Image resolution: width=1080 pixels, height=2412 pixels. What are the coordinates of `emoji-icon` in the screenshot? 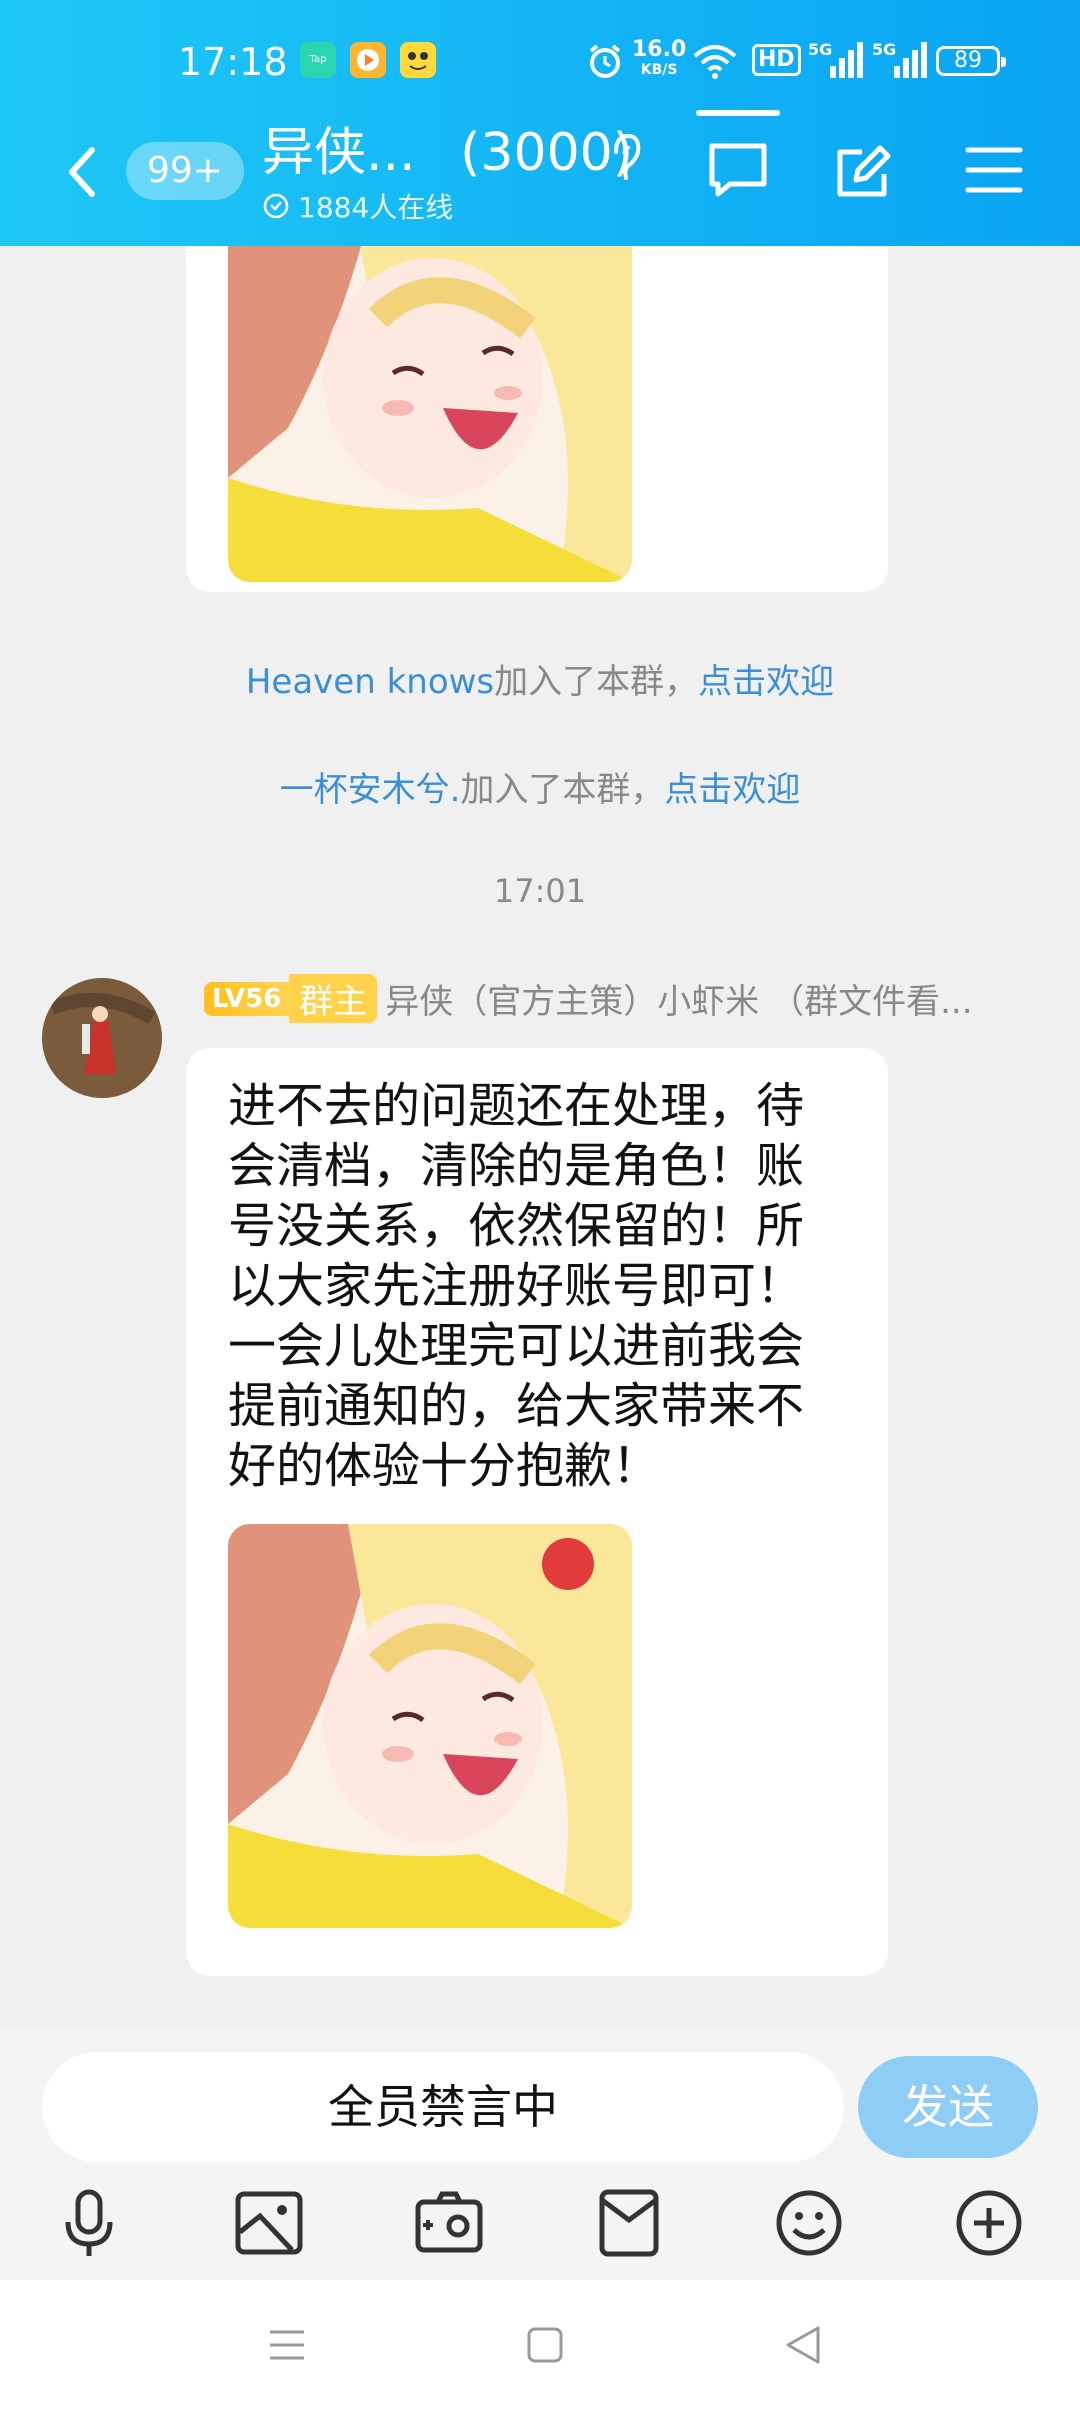 It's located at (809, 2223).